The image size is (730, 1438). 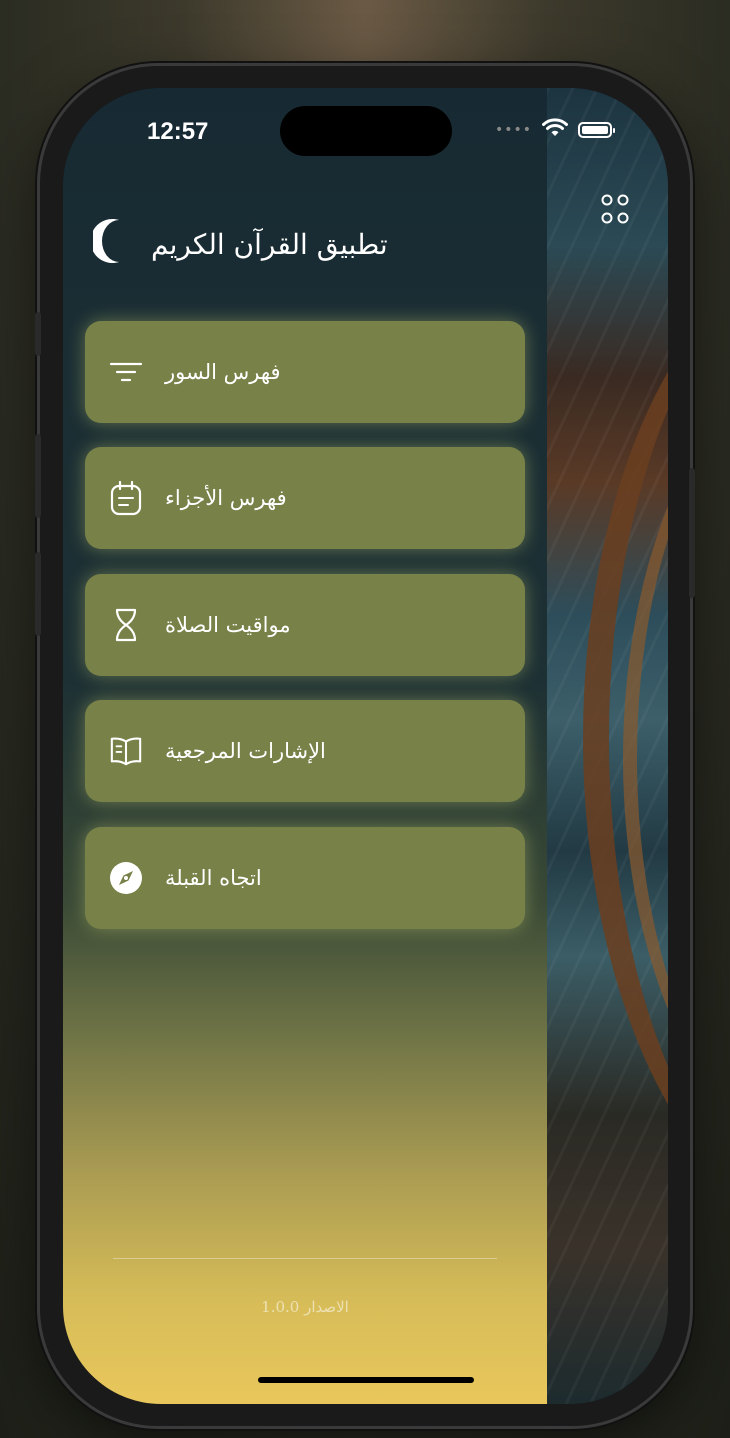 What do you see at coordinates (305, 1258) in the screenshot?
I see `footer-divider` at bounding box center [305, 1258].